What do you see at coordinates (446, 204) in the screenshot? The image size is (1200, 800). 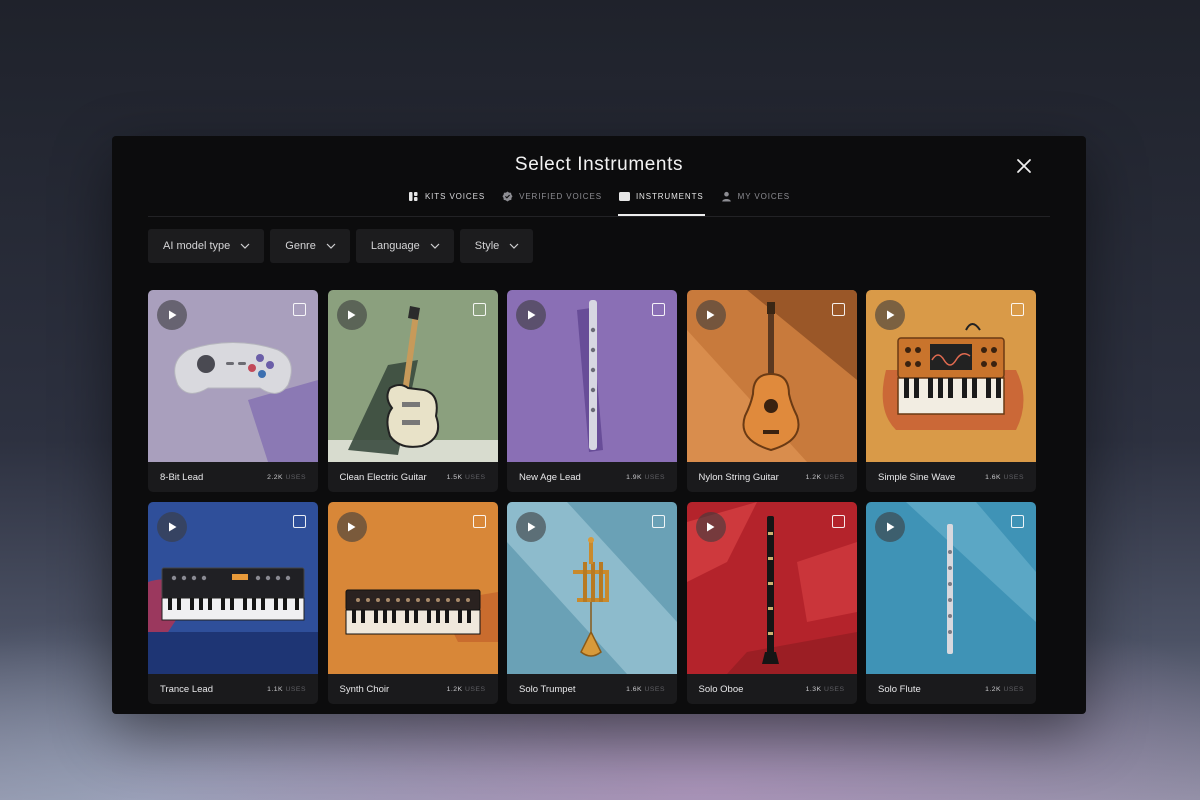 I see `tab-kits-voices: KITS VOICES` at bounding box center [446, 204].